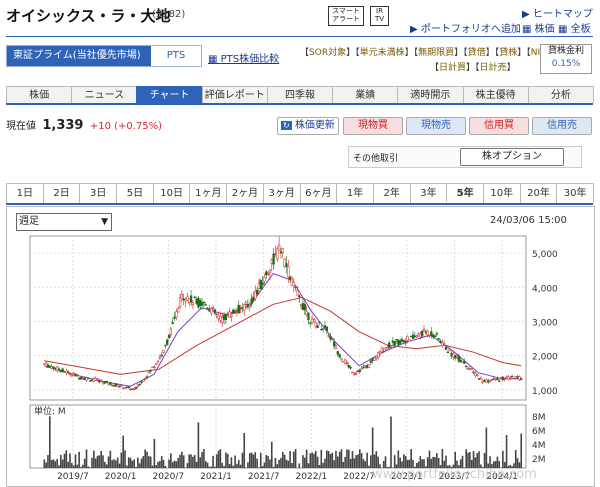  What do you see at coordinates (454, 474) in the screenshot?
I see `watermark-text: www.portfolio-ichiha.com` at bounding box center [454, 474].